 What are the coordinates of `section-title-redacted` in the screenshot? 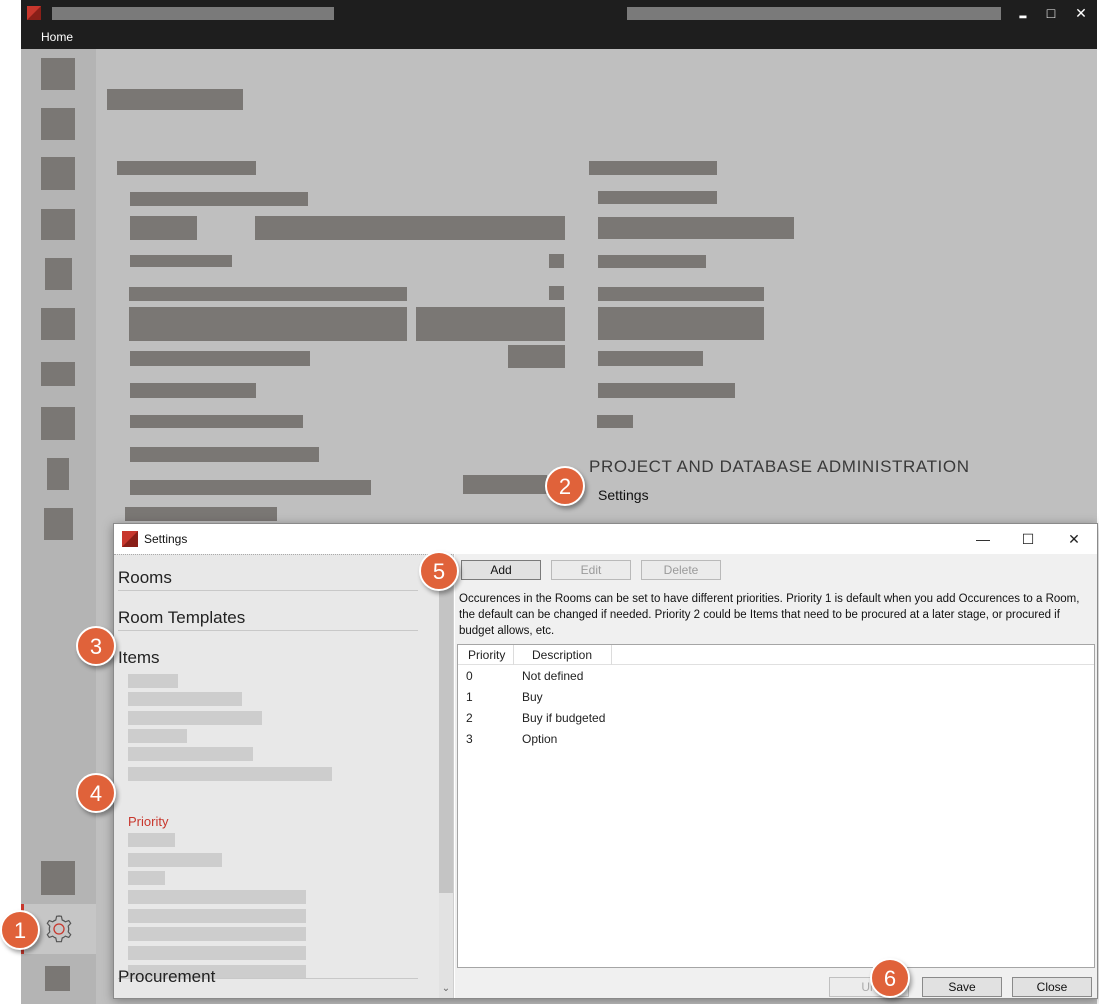 It's located at (653, 168).